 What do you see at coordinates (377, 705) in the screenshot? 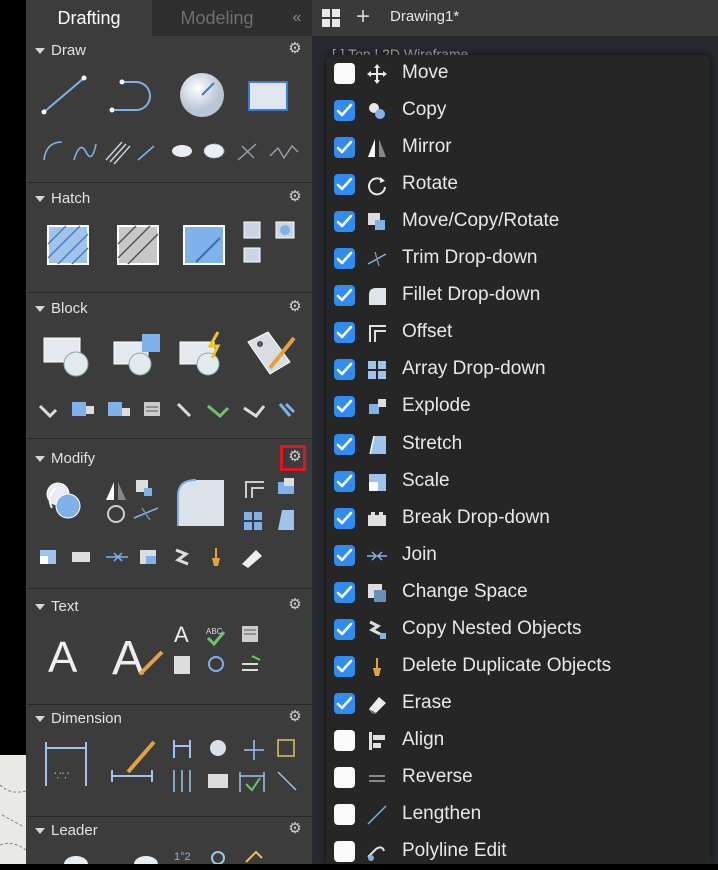
I see `erase-icon` at bounding box center [377, 705].